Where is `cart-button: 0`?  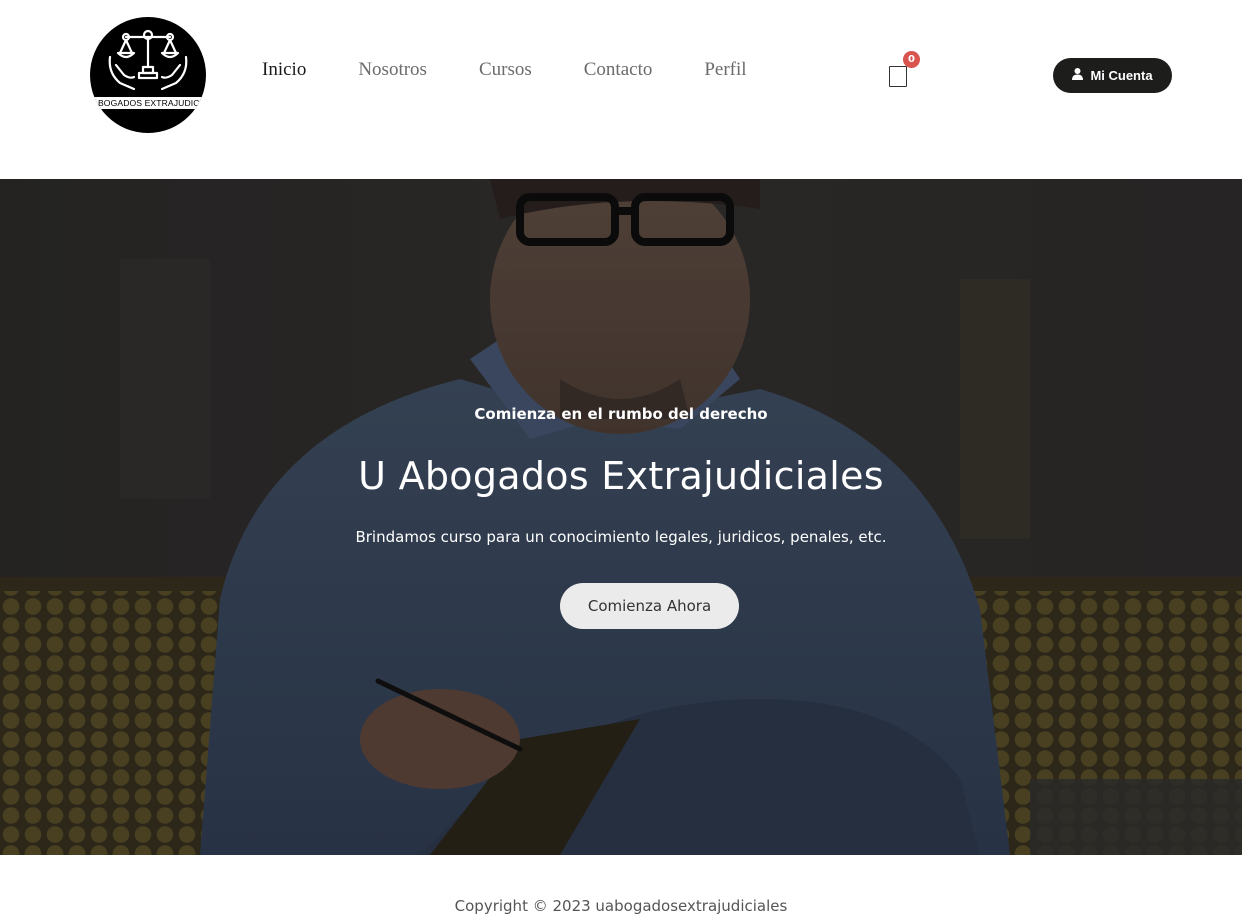
cart-button: 0 is located at coordinates (904, 69).